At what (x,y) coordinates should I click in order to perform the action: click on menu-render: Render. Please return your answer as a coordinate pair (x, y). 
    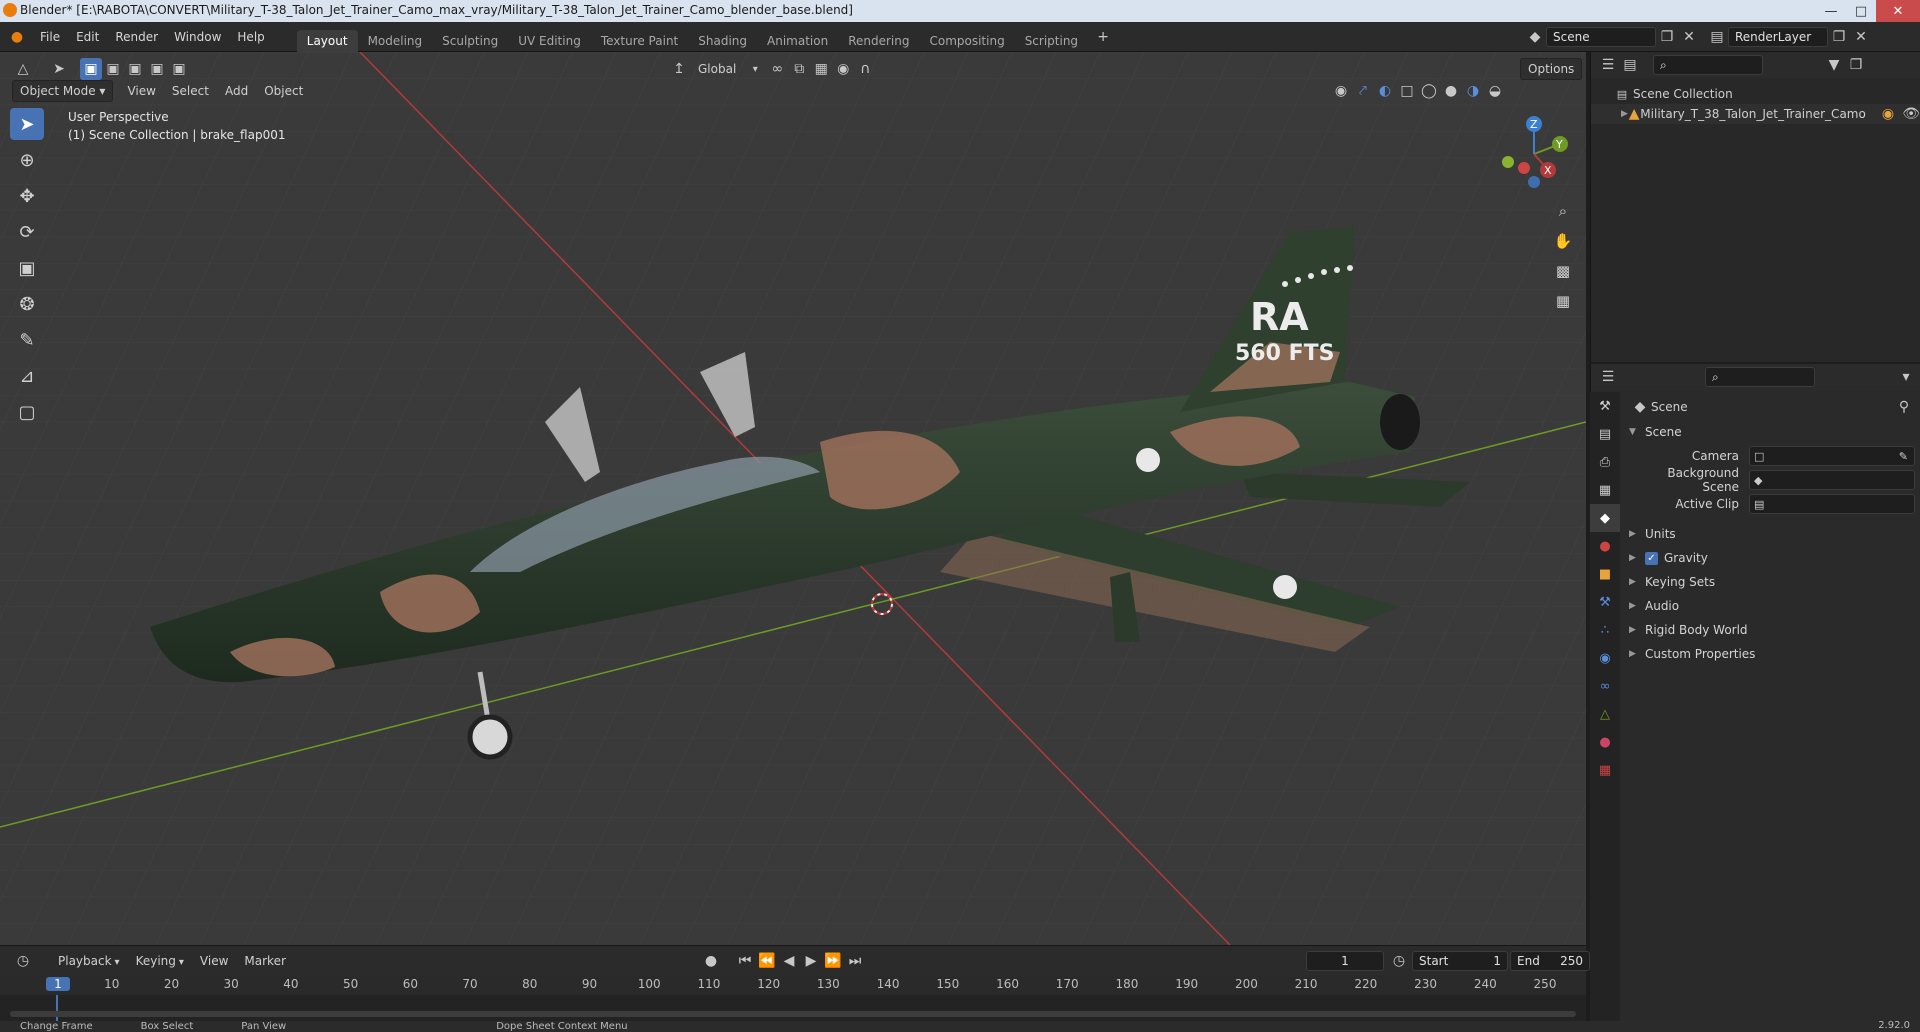
    Looking at the image, I should click on (136, 37).